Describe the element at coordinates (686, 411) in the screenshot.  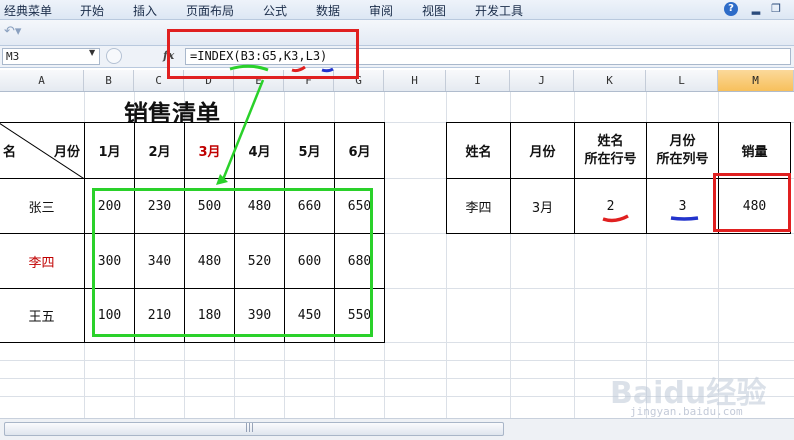
I see `watermark-url: jingyan.baidu.com` at that location.